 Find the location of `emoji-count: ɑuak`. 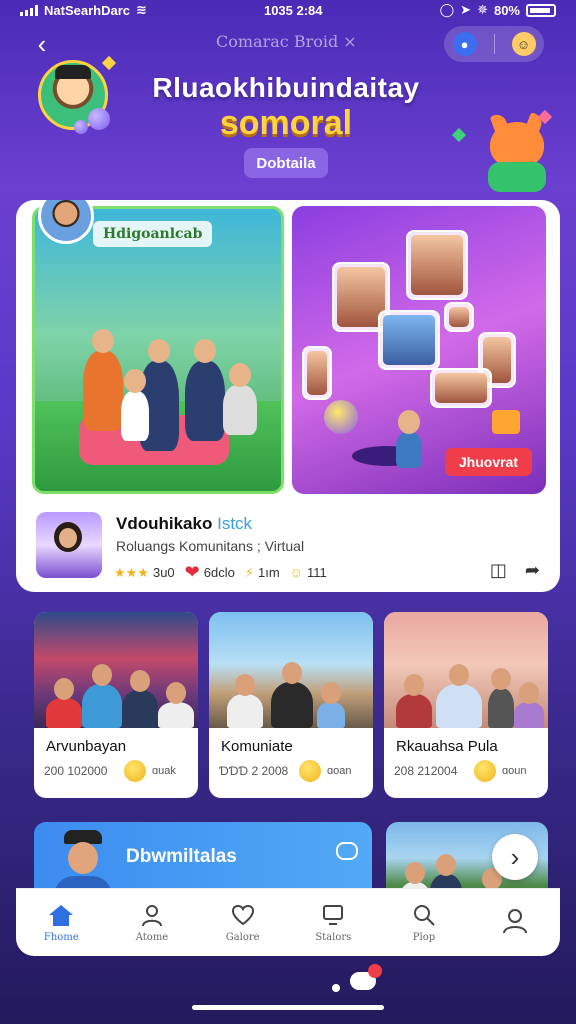

emoji-count: ɑuak is located at coordinates (164, 771).